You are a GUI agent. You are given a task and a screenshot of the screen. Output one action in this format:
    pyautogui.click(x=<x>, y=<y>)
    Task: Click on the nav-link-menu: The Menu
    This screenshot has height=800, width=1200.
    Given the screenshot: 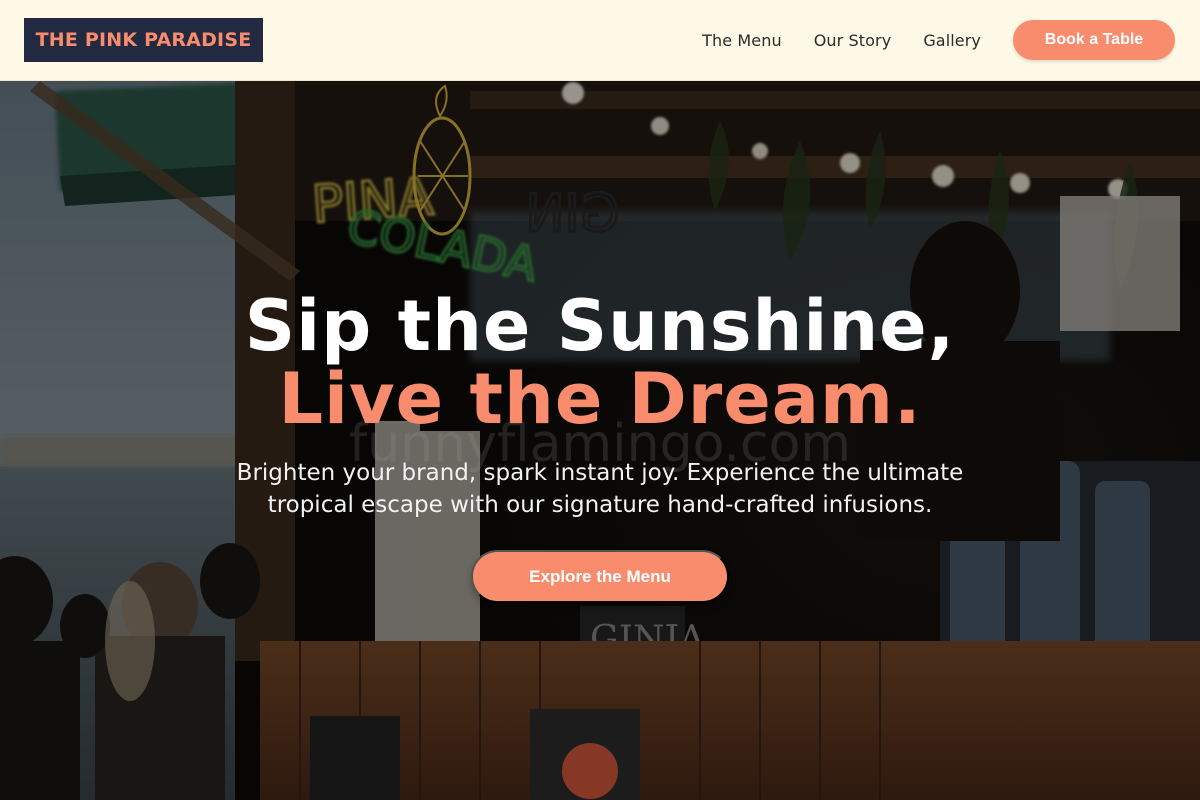 What is the action you would take?
    pyautogui.click(x=742, y=40)
    